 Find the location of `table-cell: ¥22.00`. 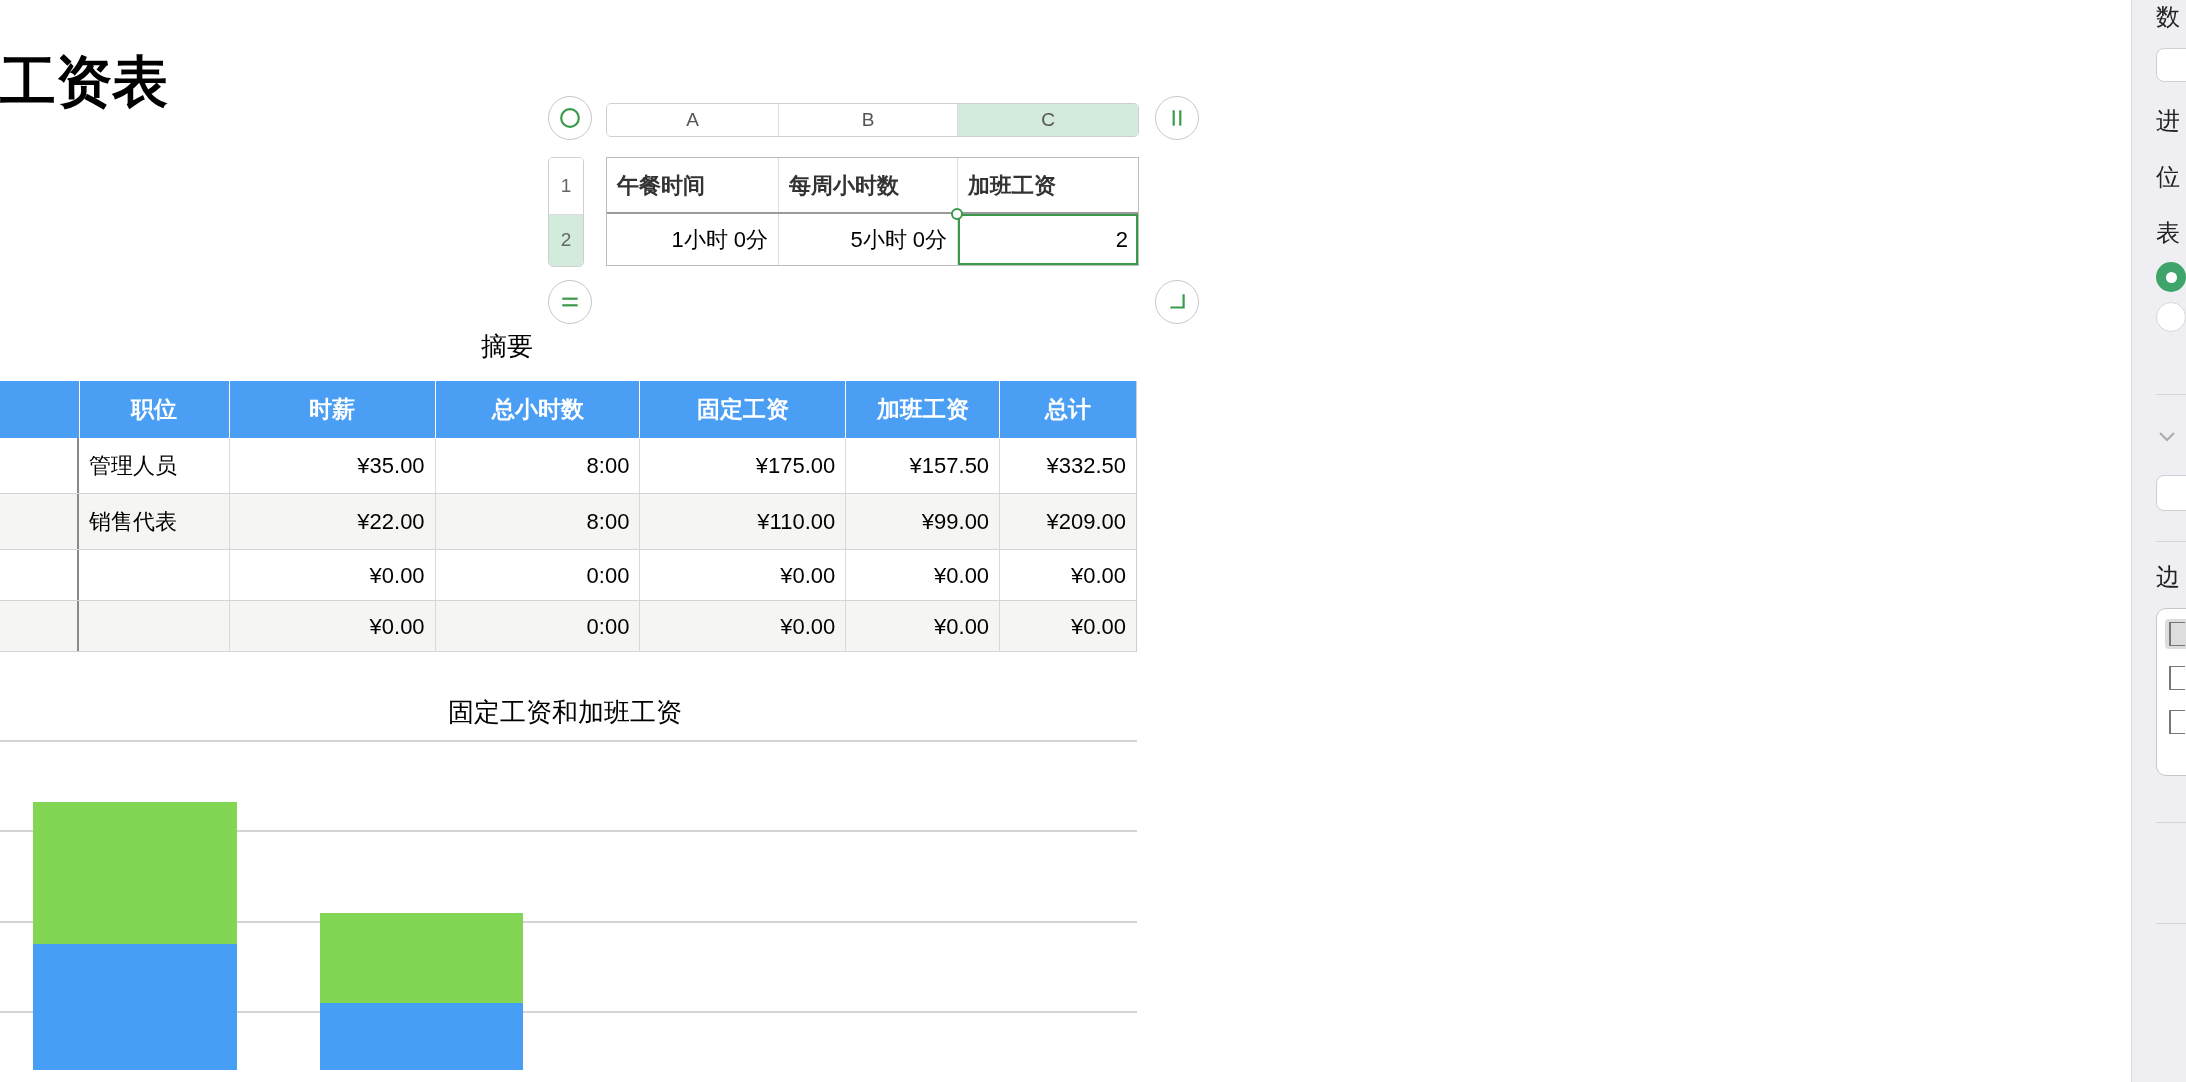

table-cell: ¥22.00 is located at coordinates (331, 521).